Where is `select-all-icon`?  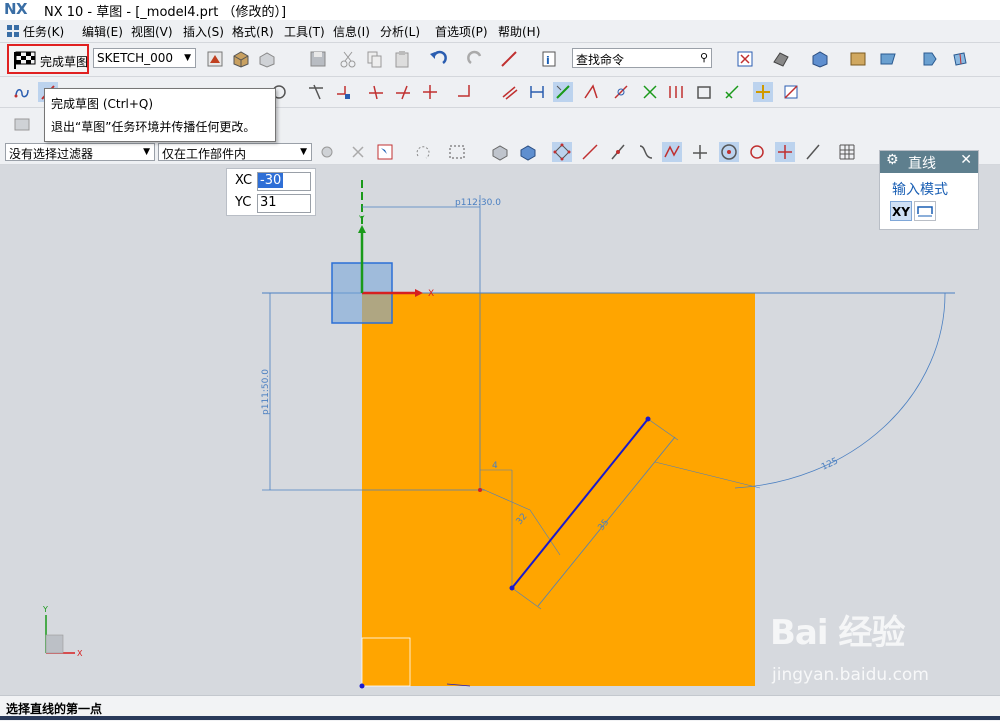 select-all-icon is located at coordinates (358, 152).